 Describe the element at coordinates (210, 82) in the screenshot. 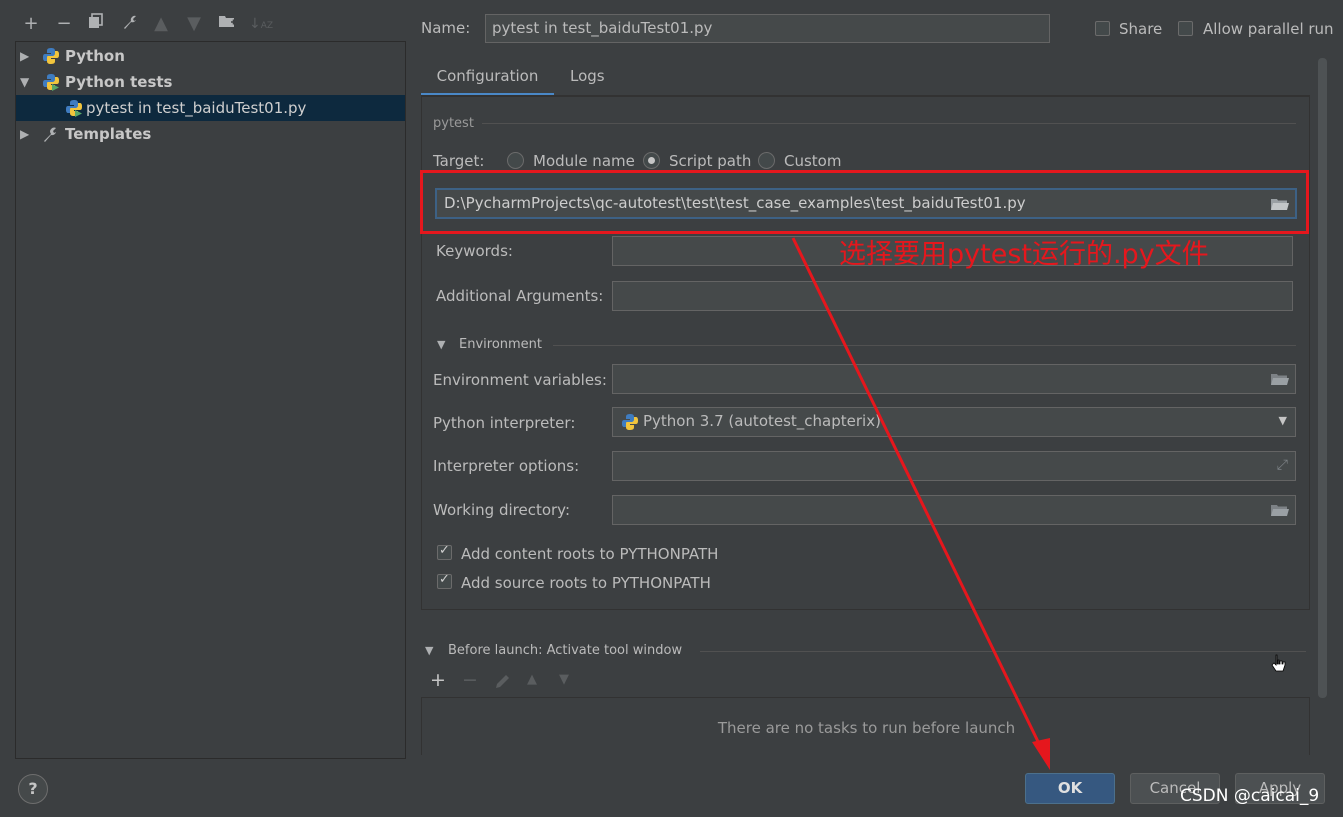

I see `tree-item-python-tests: ▼ Python tests` at that location.